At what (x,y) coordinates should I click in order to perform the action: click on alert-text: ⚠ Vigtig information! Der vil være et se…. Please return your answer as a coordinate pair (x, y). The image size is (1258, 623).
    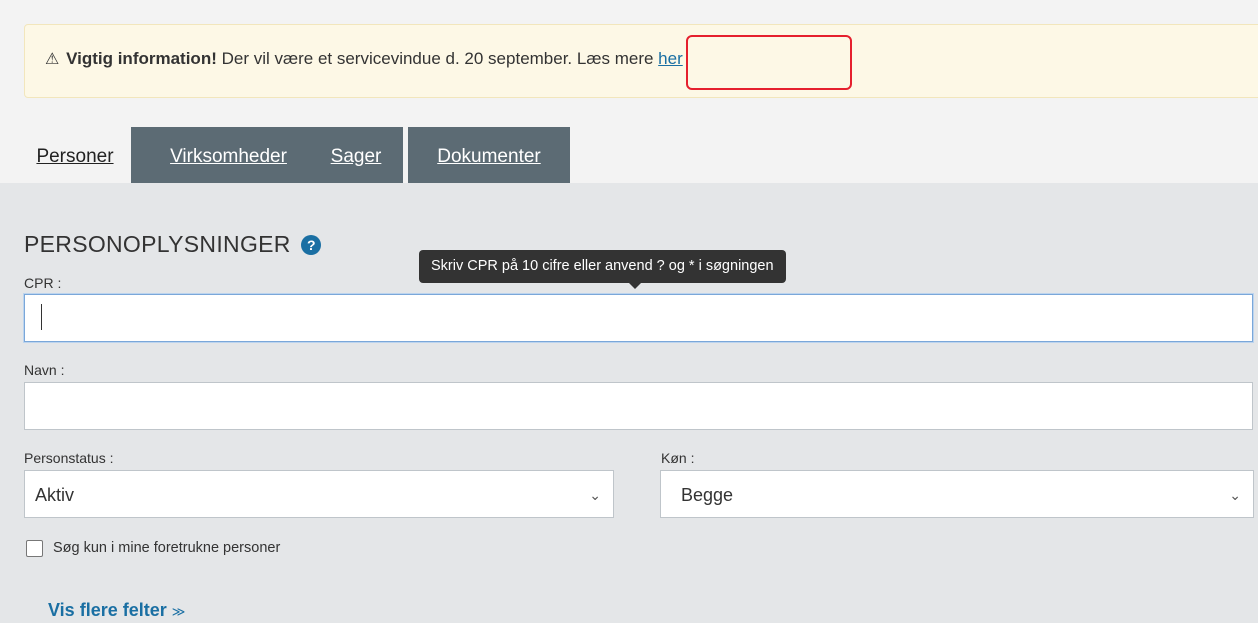
    Looking at the image, I should click on (364, 59).